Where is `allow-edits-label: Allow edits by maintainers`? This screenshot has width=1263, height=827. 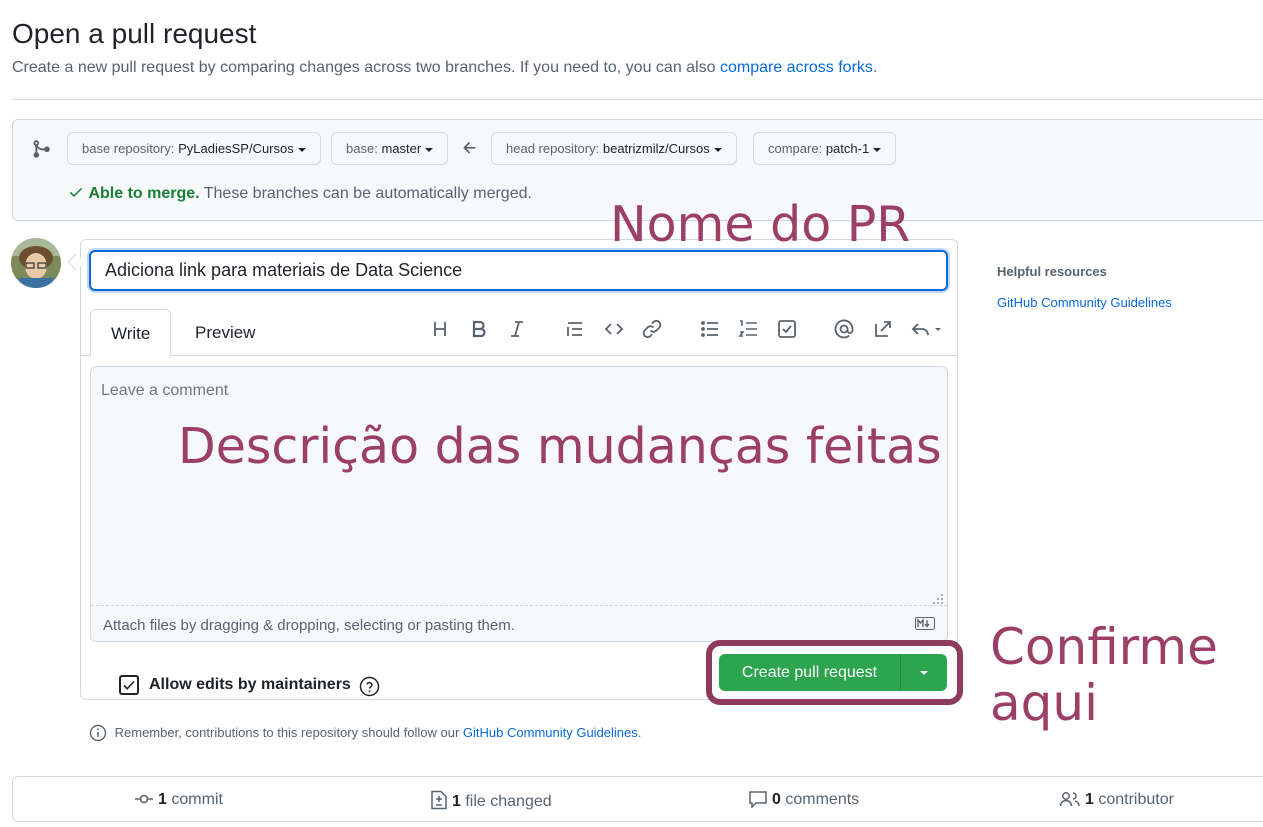 allow-edits-label: Allow edits by maintainers is located at coordinates (250, 685).